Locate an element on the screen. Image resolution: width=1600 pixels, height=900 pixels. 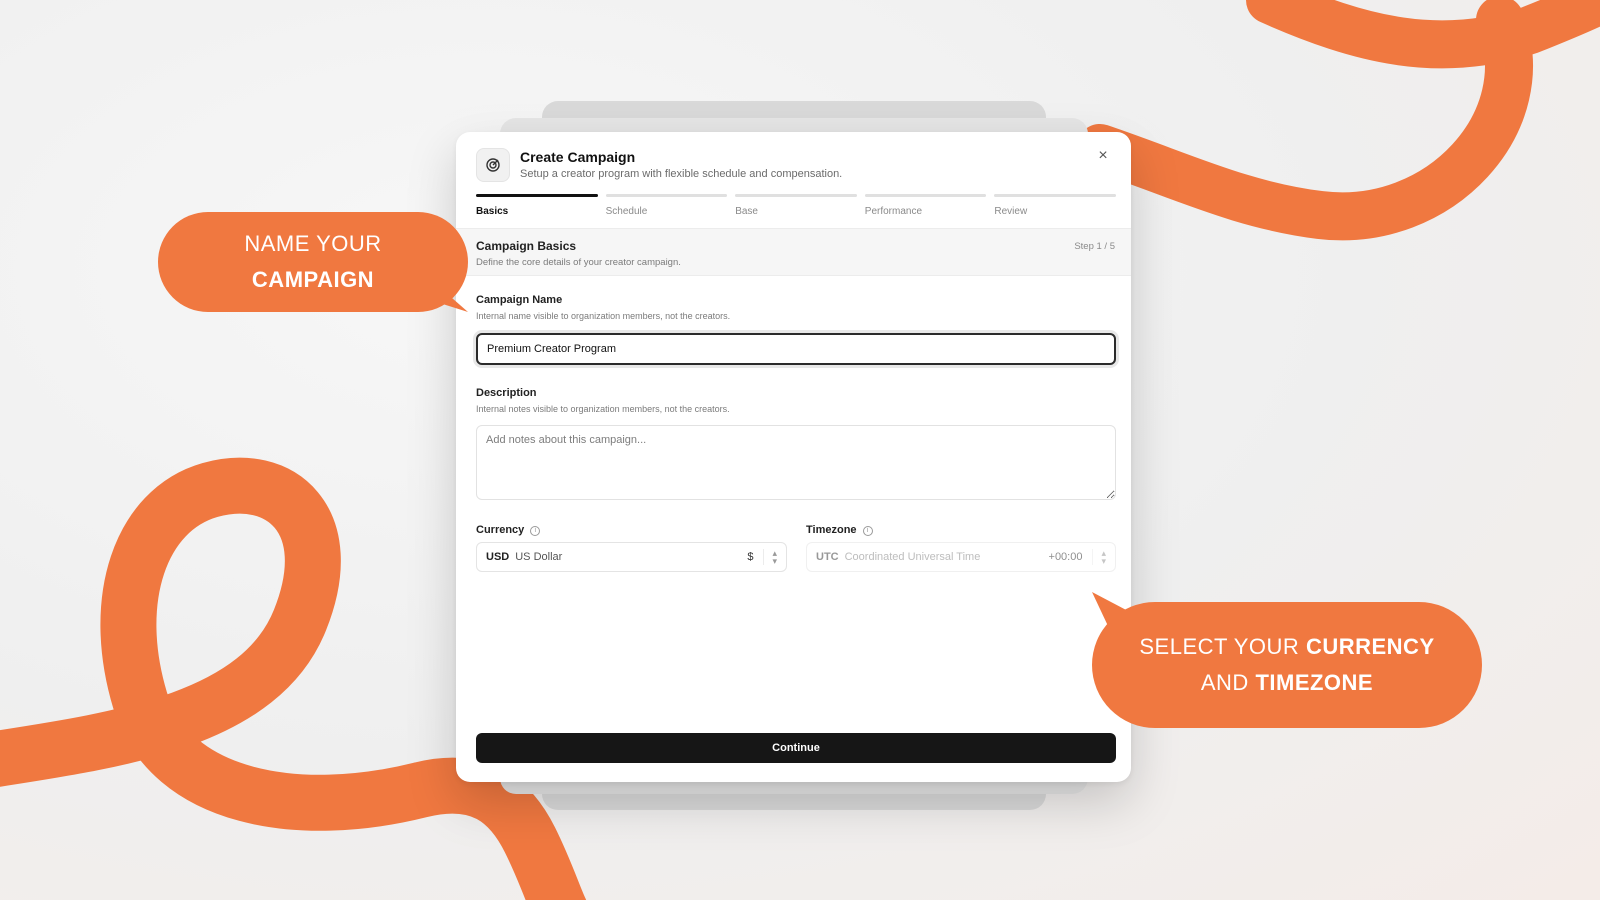
callout-bold: CAMPAIGN is located at coordinates (313, 279).